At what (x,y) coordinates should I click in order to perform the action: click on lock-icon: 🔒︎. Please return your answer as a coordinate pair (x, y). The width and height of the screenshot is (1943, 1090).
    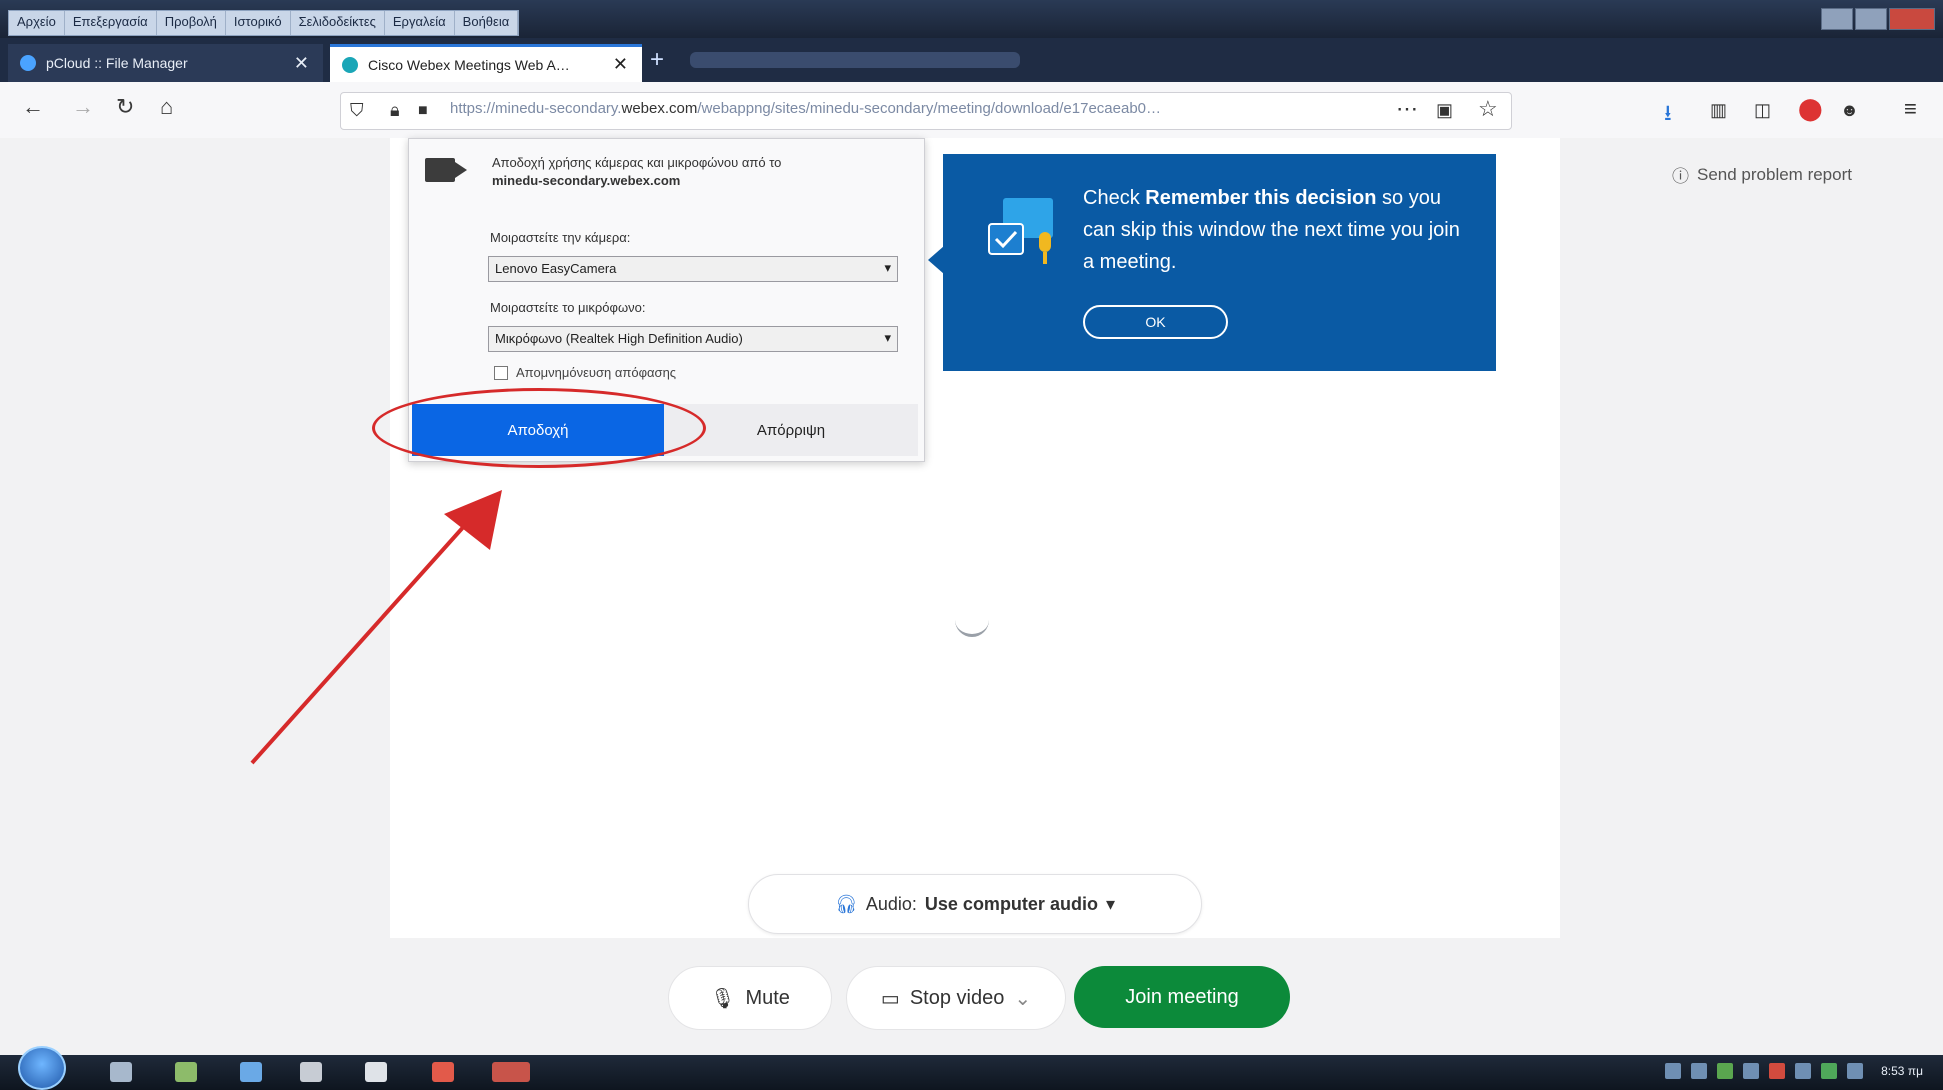
    Looking at the image, I should click on (395, 110).